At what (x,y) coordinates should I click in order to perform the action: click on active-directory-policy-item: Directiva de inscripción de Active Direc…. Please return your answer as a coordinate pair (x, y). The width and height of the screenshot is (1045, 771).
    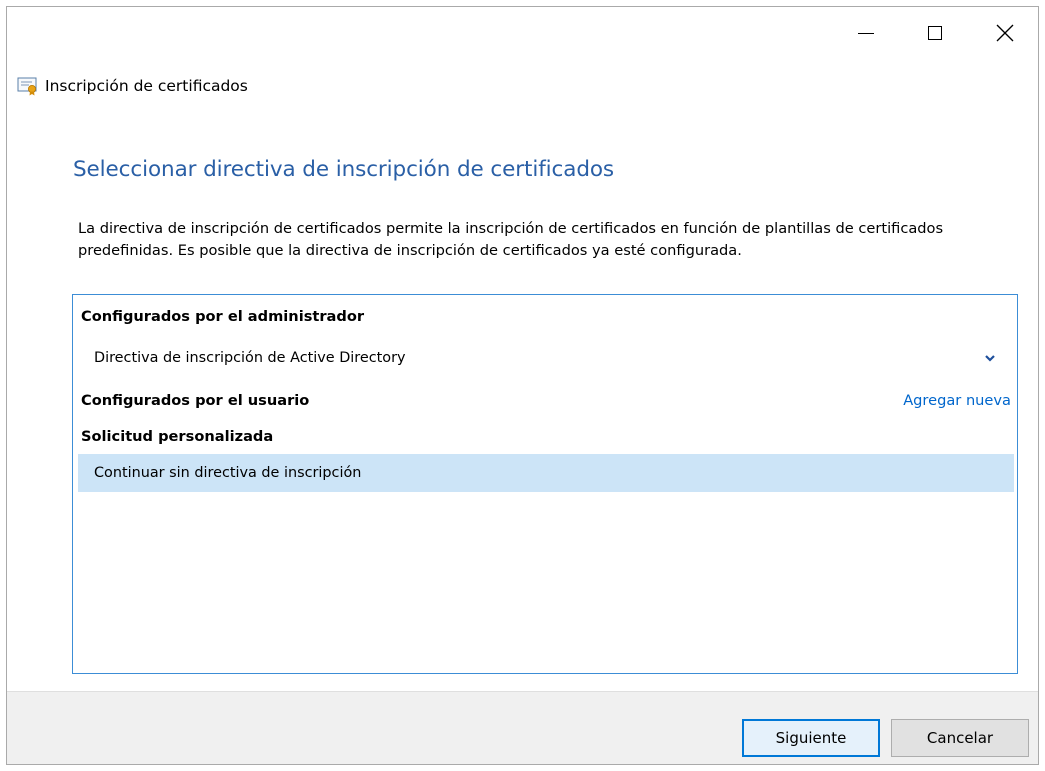
    Looking at the image, I should click on (546, 358).